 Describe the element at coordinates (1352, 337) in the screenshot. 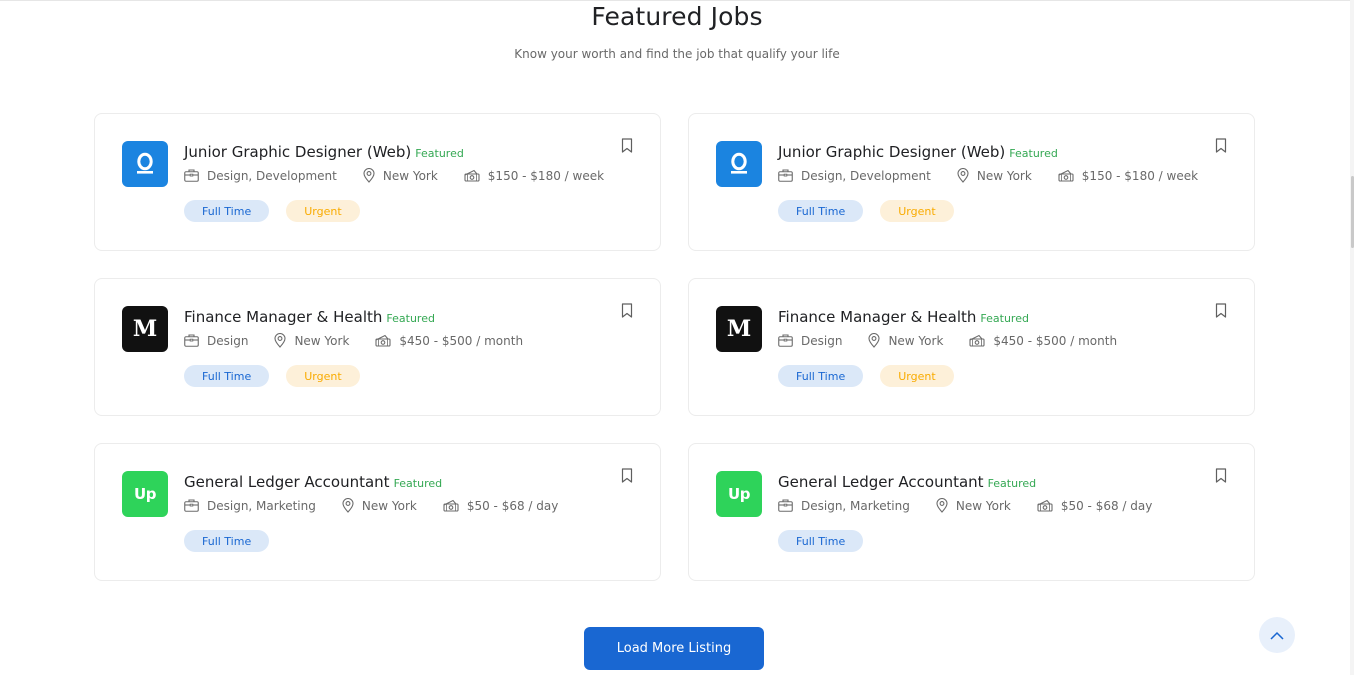

I see `scrollbar-track` at that location.